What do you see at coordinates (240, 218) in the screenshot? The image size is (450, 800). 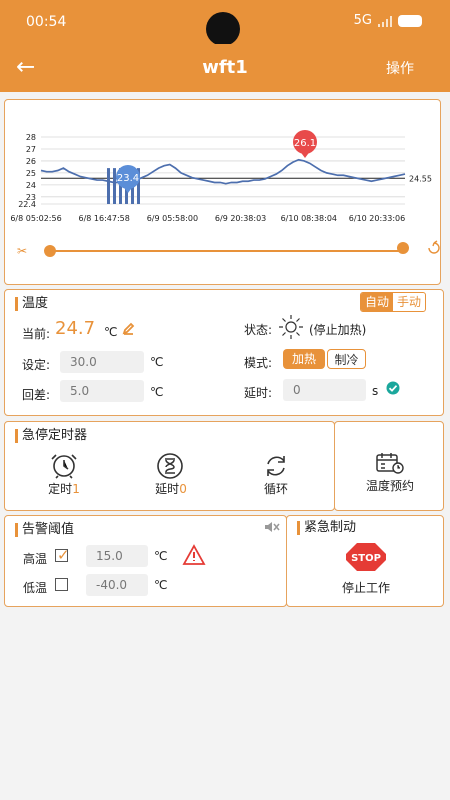 I see `chart-x-tick-3: 6/9 20:38:03` at bounding box center [240, 218].